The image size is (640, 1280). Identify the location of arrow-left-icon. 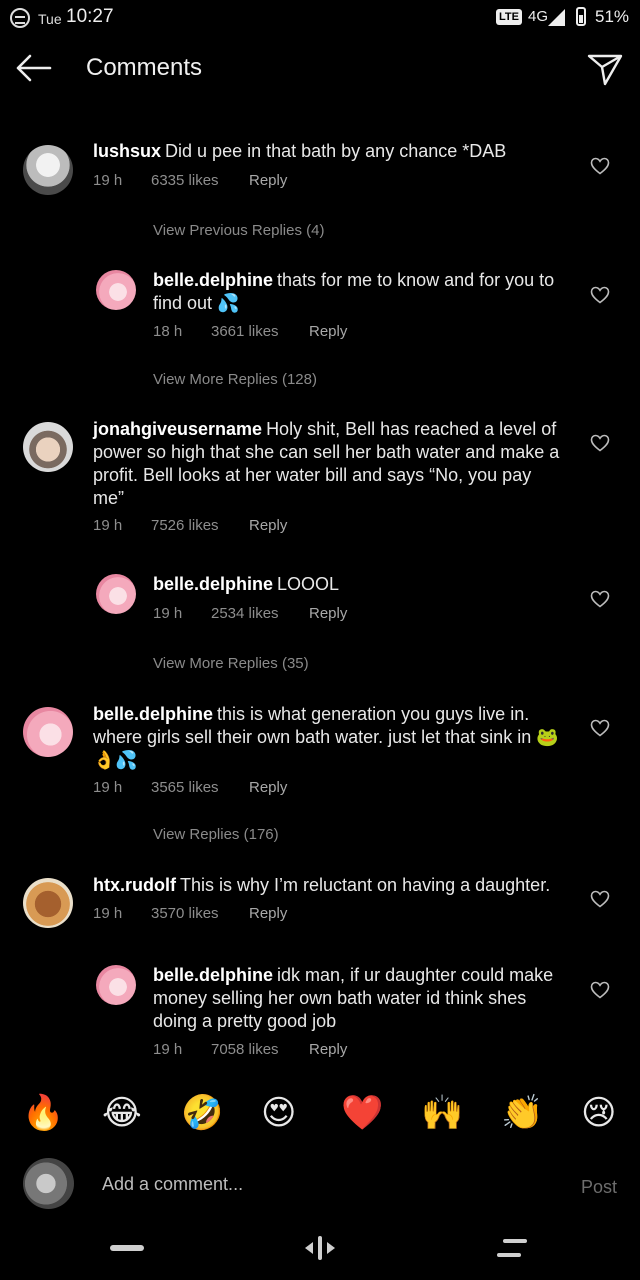
(34, 68).